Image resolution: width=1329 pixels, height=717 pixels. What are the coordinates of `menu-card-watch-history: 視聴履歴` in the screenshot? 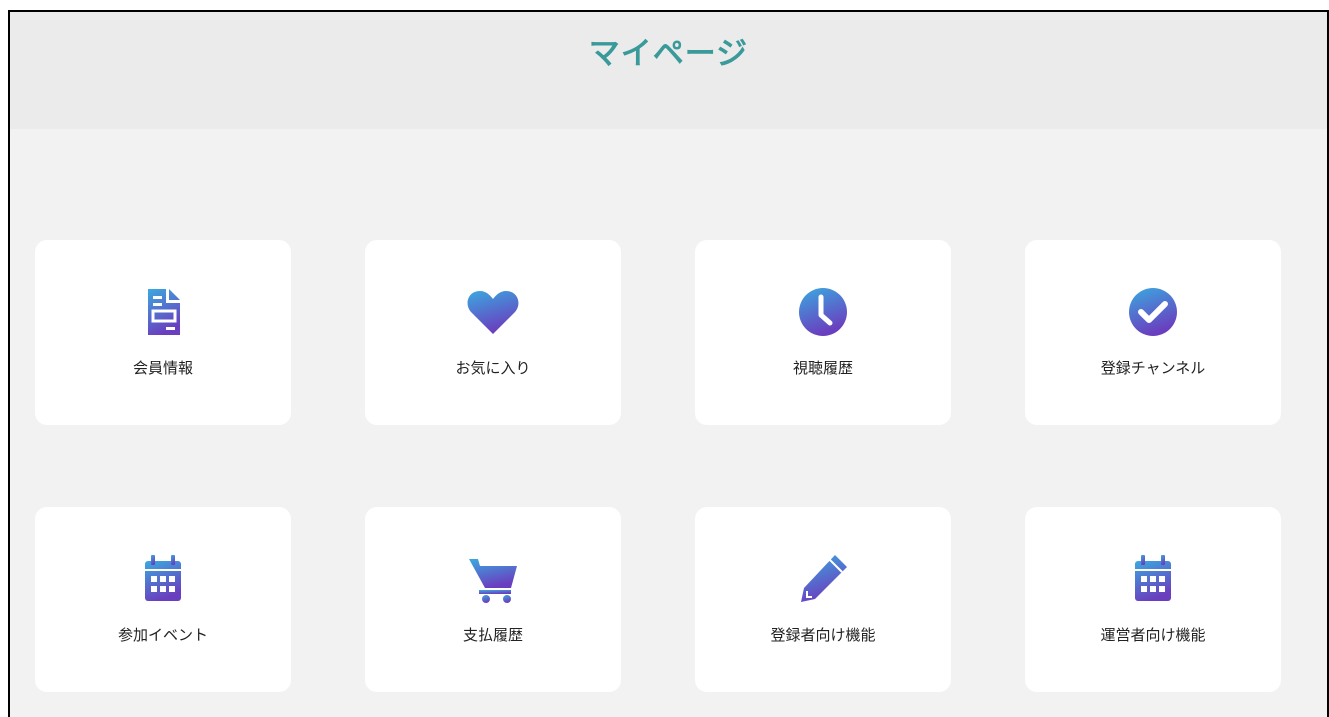 It's located at (823, 332).